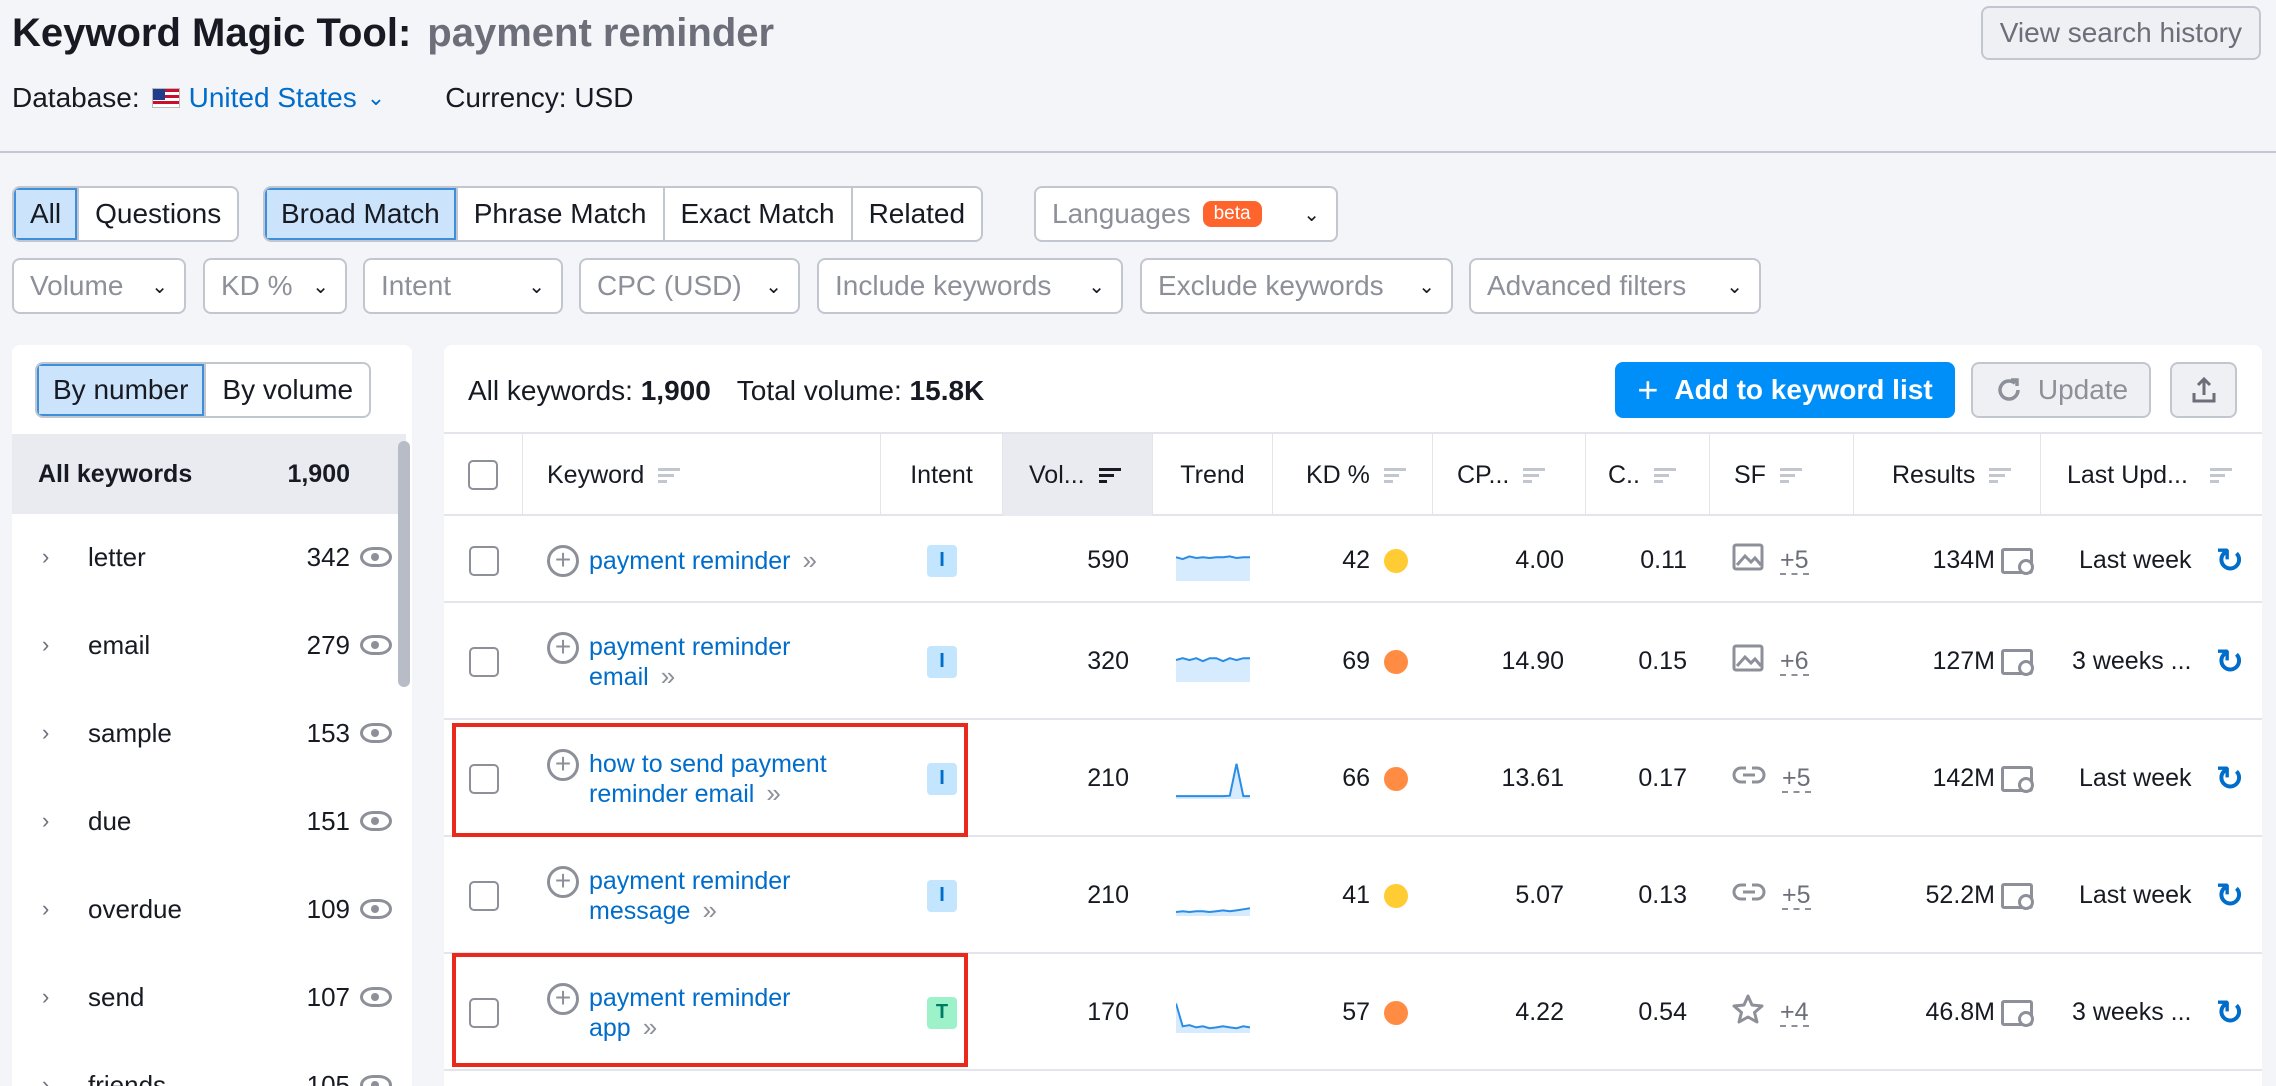  What do you see at coordinates (2203, 390) in the screenshot?
I see `export-button` at bounding box center [2203, 390].